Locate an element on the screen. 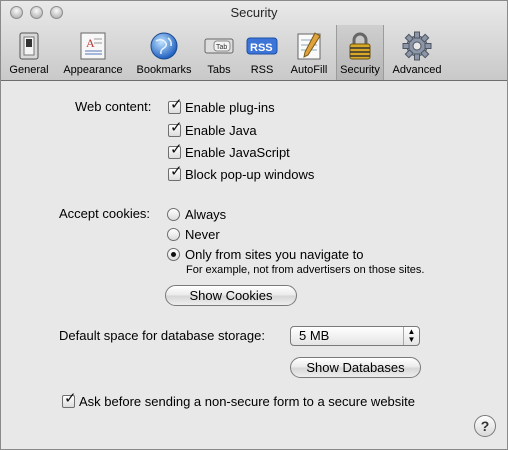 Image resolution: width=508 pixels, height=450 pixels. cookies-never-label: Never is located at coordinates (202, 234).